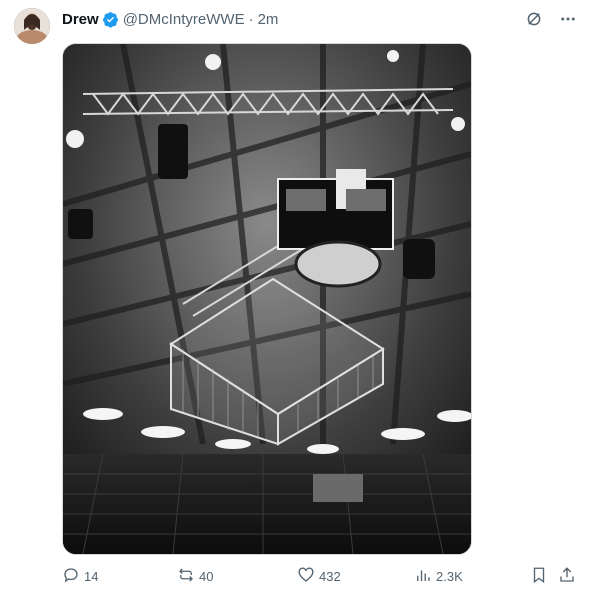 The image size is (592, 595). I want to click on timestamp: 2m, so click(268, 19).